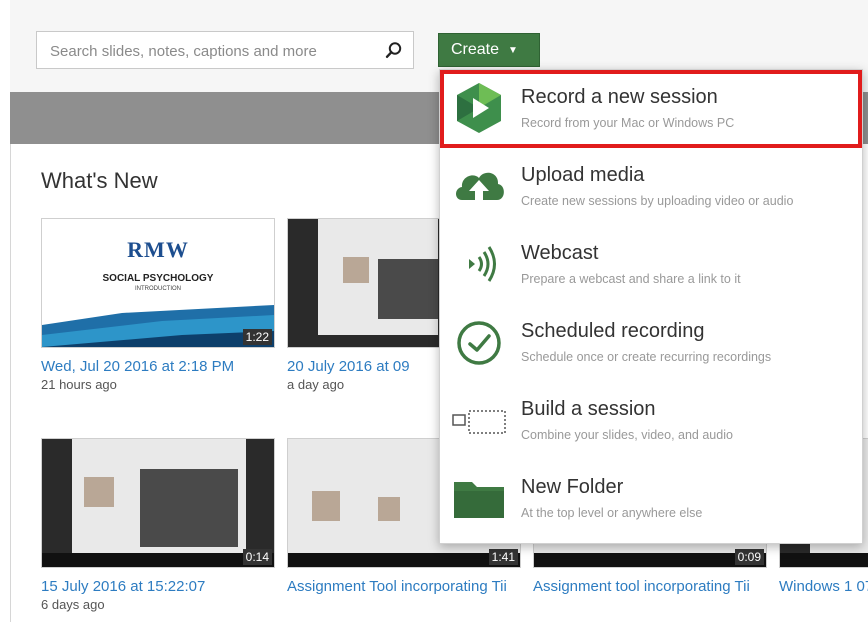 The height and width of the screenshot is (622, 868). What do you see at coordinates (158, 289) in the screenshot?
I see `slide-subheading: INTRODUCTION` at bounding box center [158, 289].